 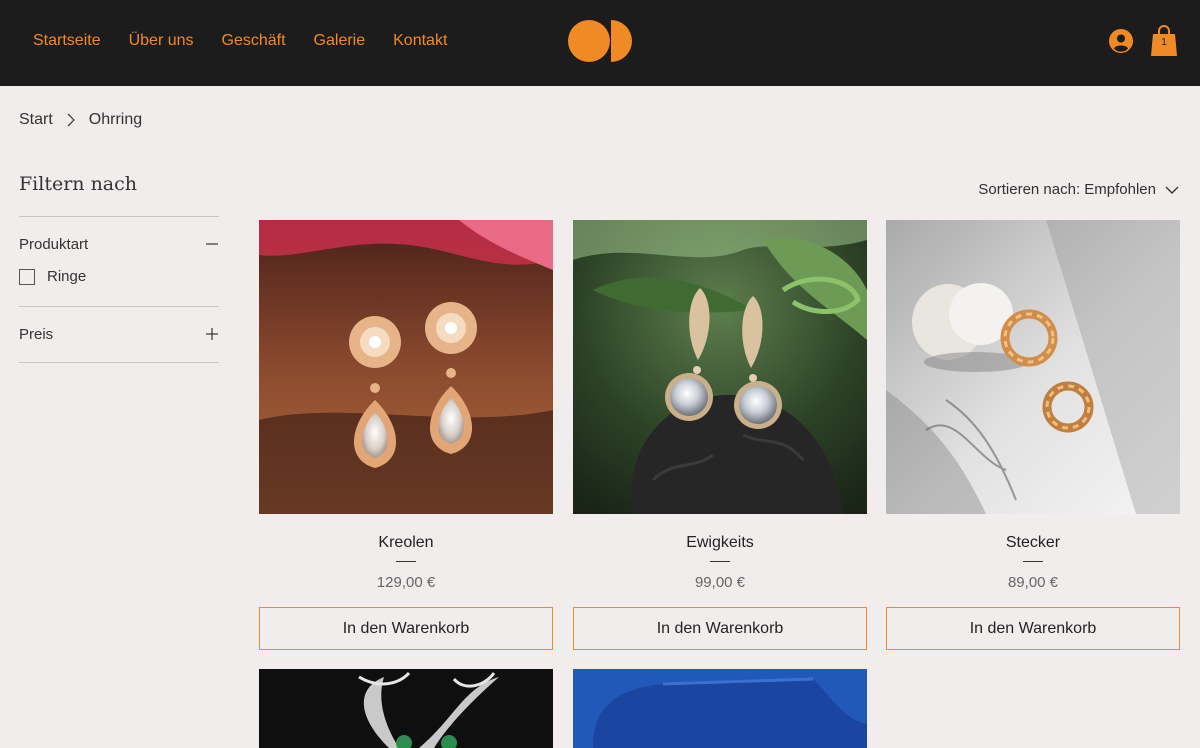 What do you see at coordinates (78, 184) in the screenshot?
I see `filter-title: Filtern nach` at bounding box center [78, 184].